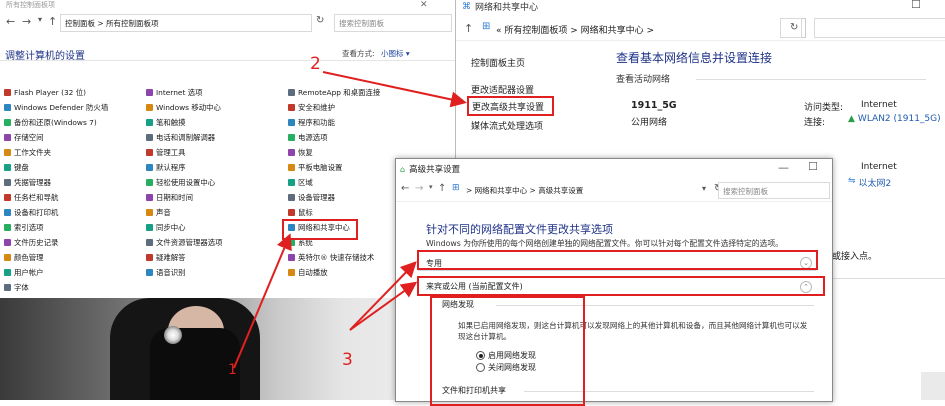 The image size is (945, 406). I want to click on arrow-step3-b, so click(383, 306).